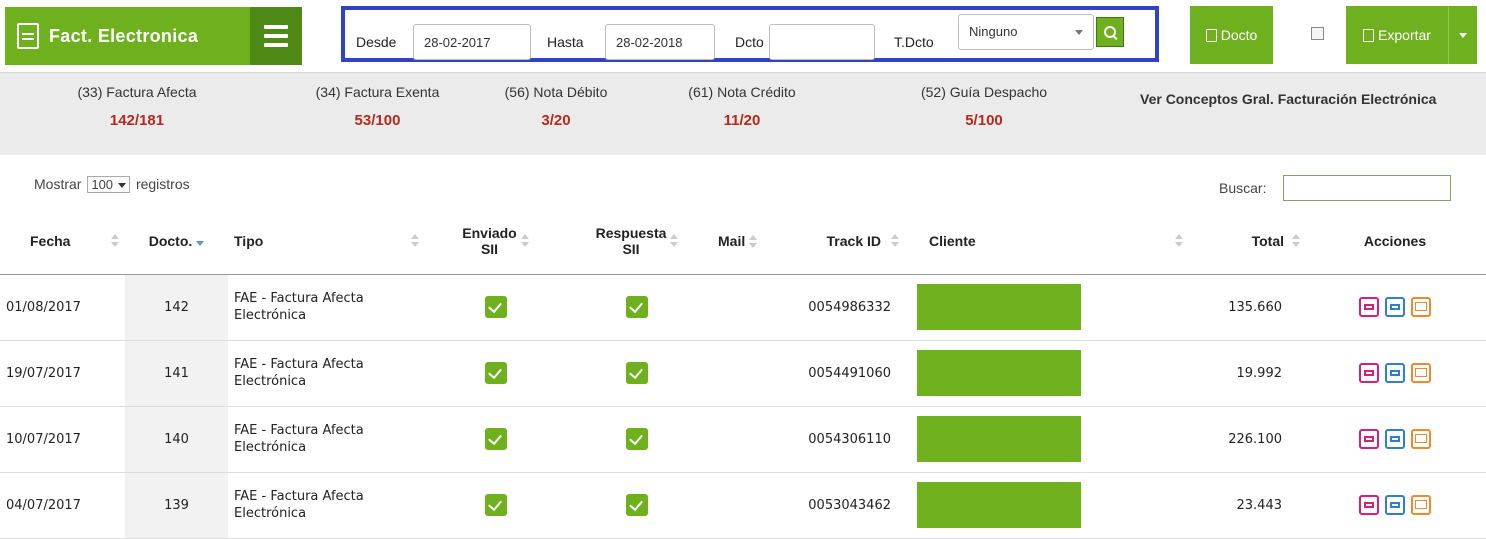 The width and height of the screenshot is (1486, 539). What do you see at coordinates (749, 42) in the screenshot?
I see `dcto-label: Dcto` at bounding box center [749, 42].